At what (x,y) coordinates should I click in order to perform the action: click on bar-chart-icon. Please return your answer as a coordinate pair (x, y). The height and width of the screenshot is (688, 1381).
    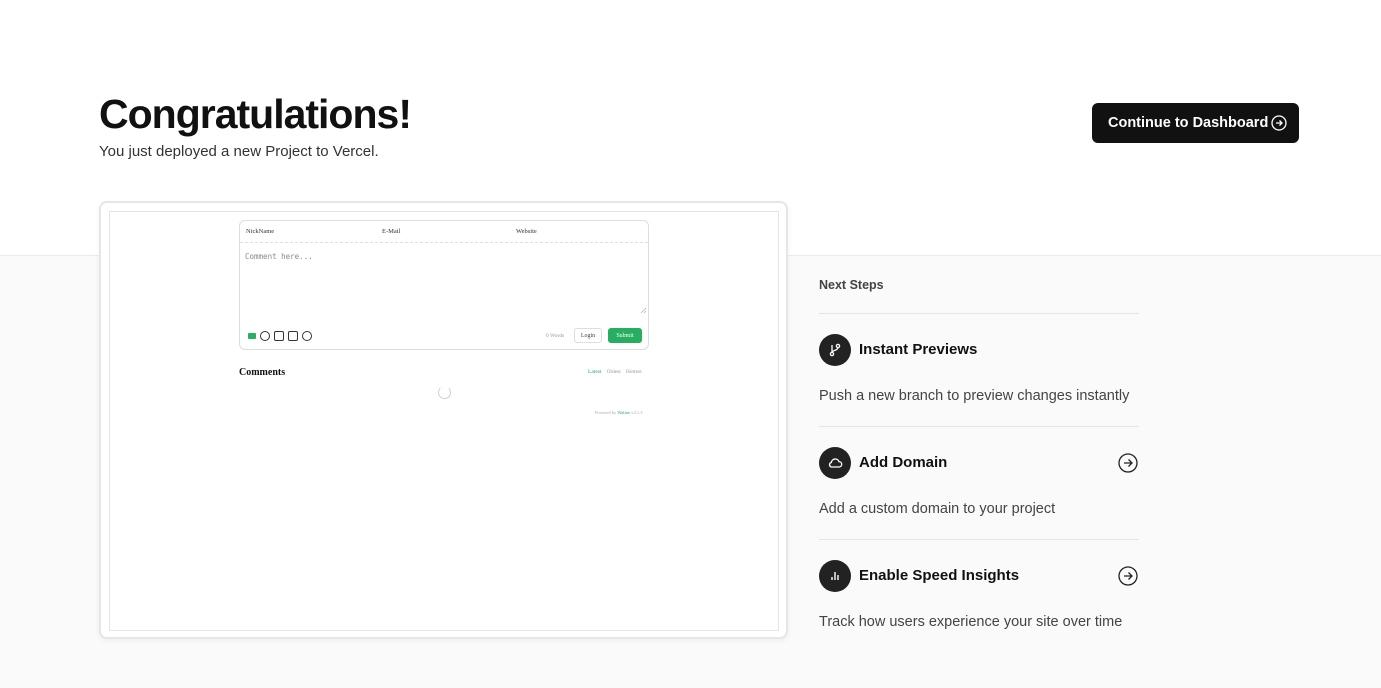
    Looking at the image, I should click on (835, 576).